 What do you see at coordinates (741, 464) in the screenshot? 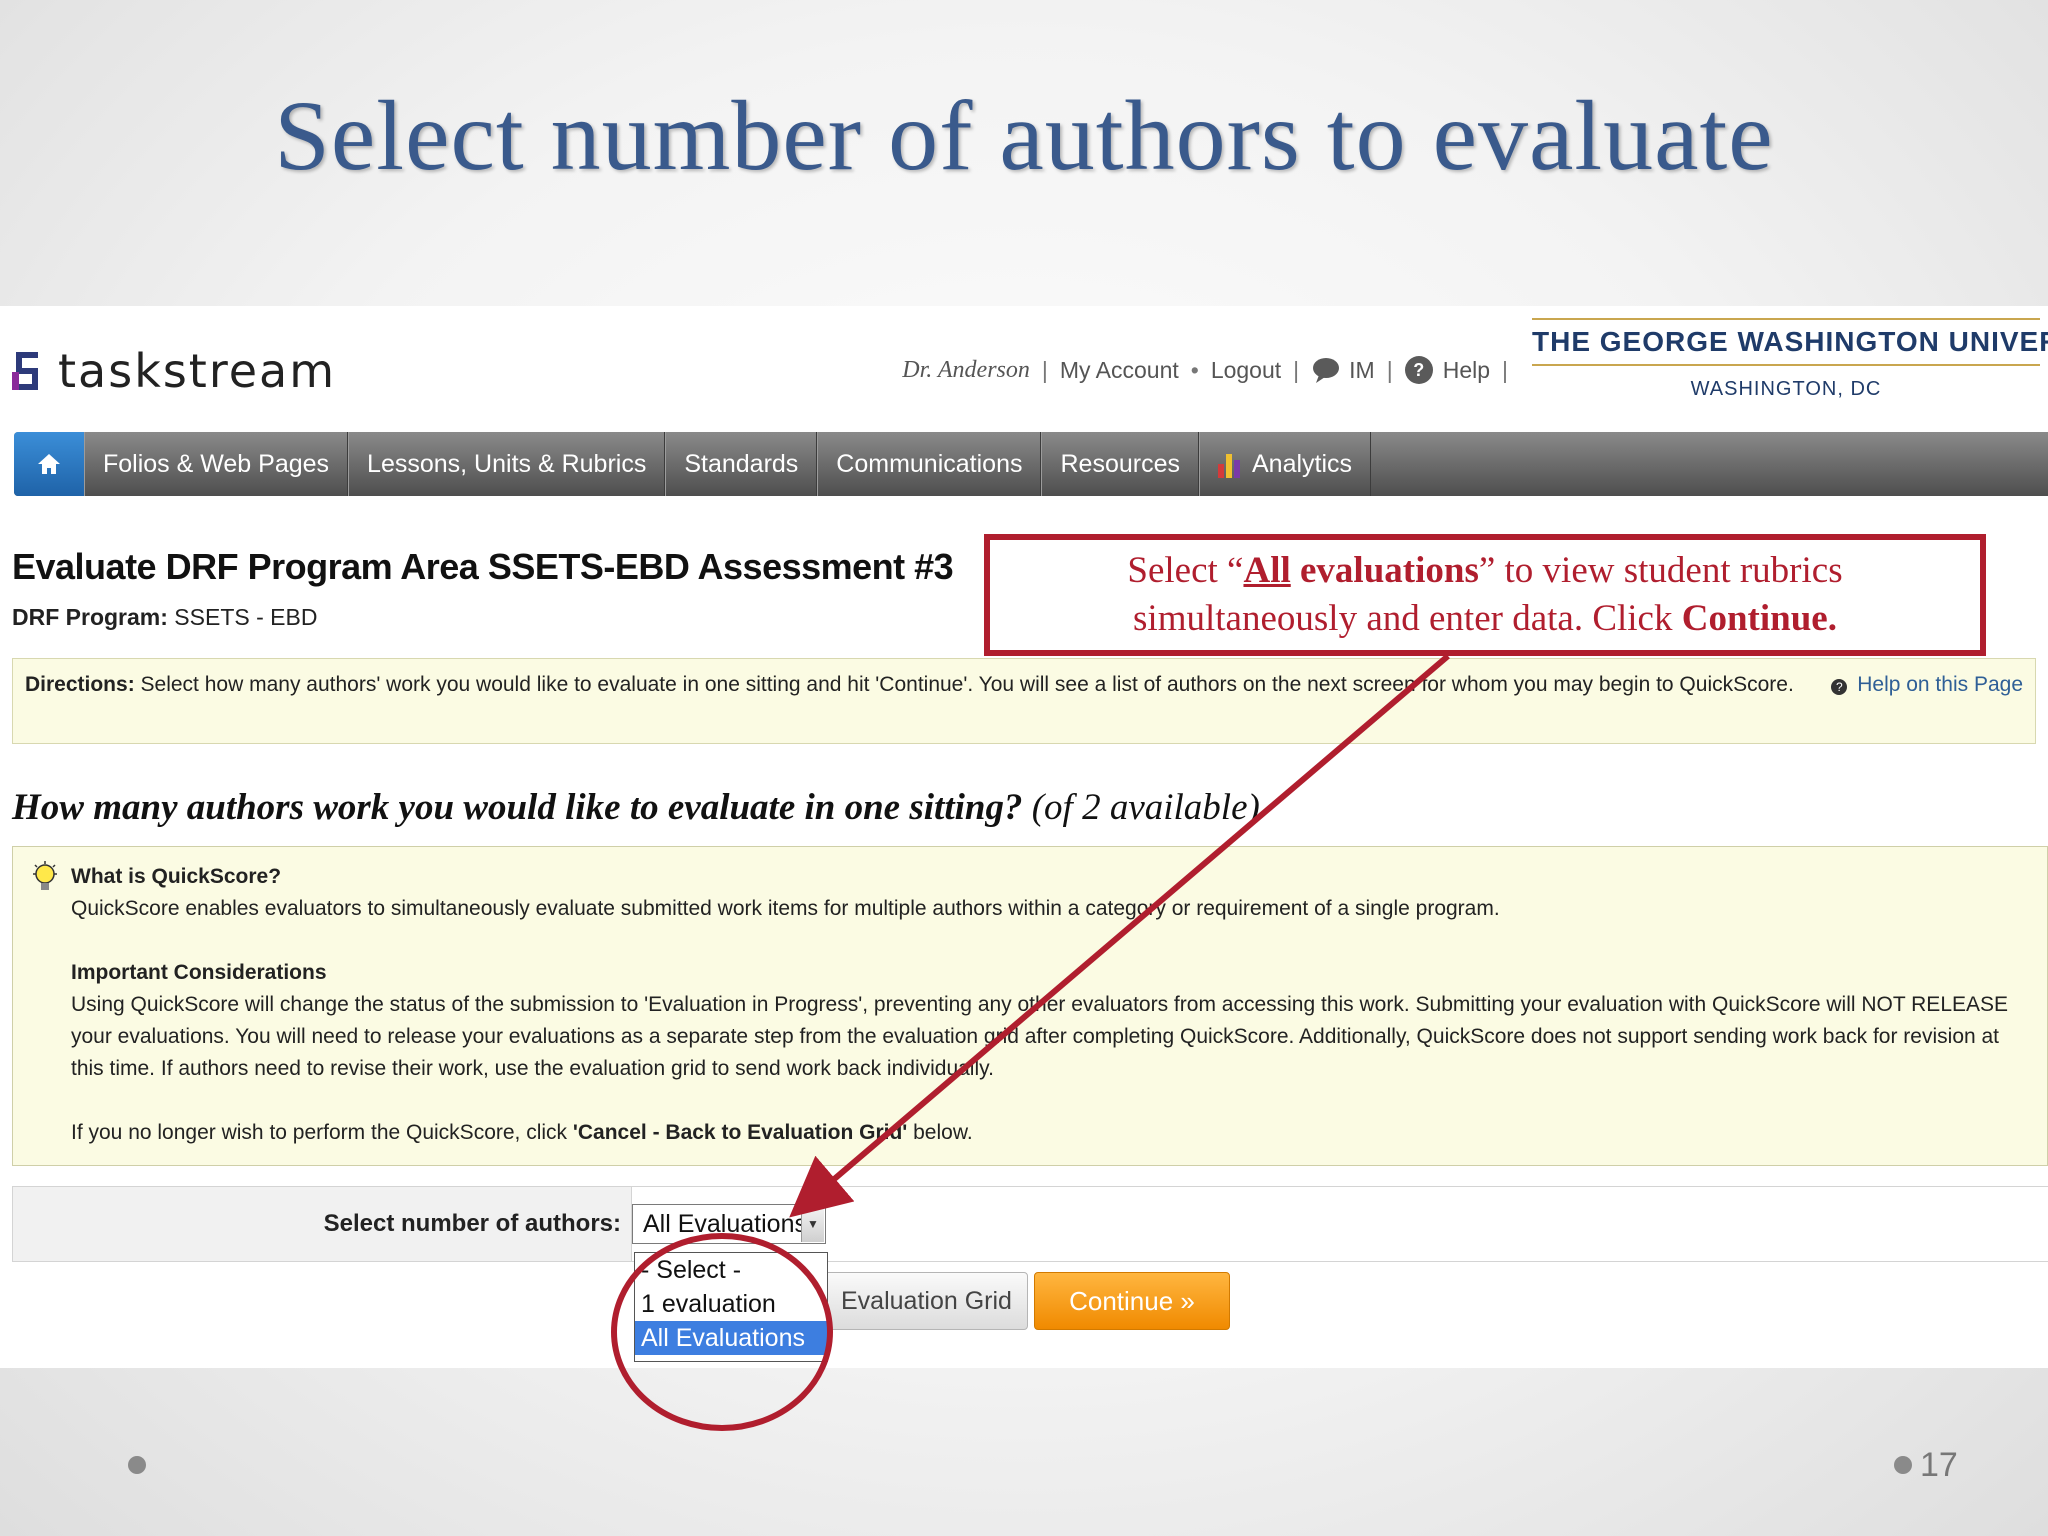
I see `nav-standards: Standards` at bounding box center [741, 464].